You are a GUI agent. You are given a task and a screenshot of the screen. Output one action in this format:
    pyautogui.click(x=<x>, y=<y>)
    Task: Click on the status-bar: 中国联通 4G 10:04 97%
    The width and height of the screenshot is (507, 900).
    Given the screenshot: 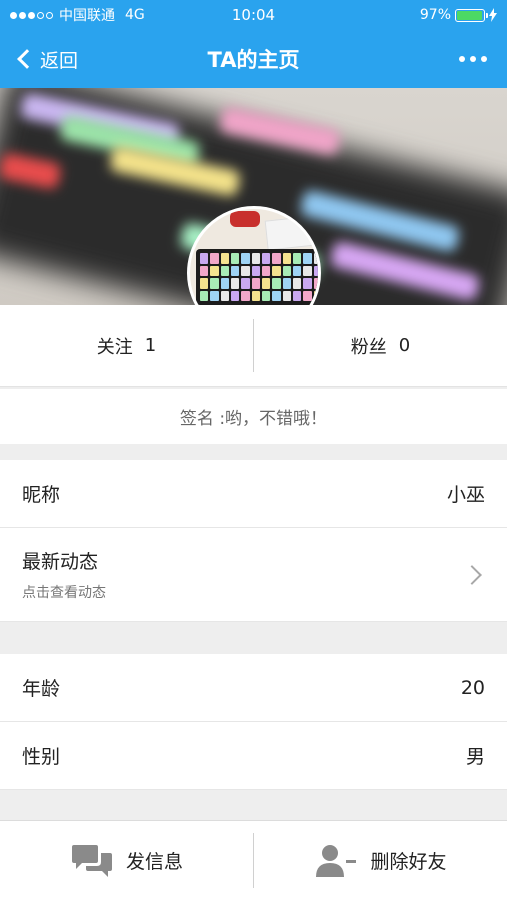 What is the action you would take?
    pyautogui.click(x=253, y=15)
    